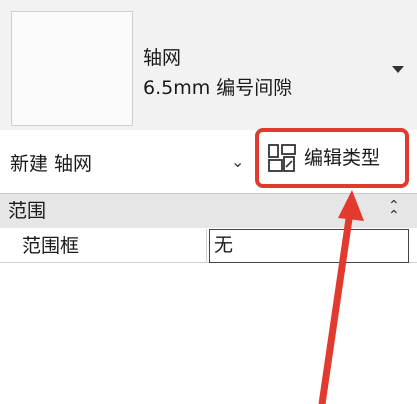  I want to click on edit-type-icon, so click(282, 158).